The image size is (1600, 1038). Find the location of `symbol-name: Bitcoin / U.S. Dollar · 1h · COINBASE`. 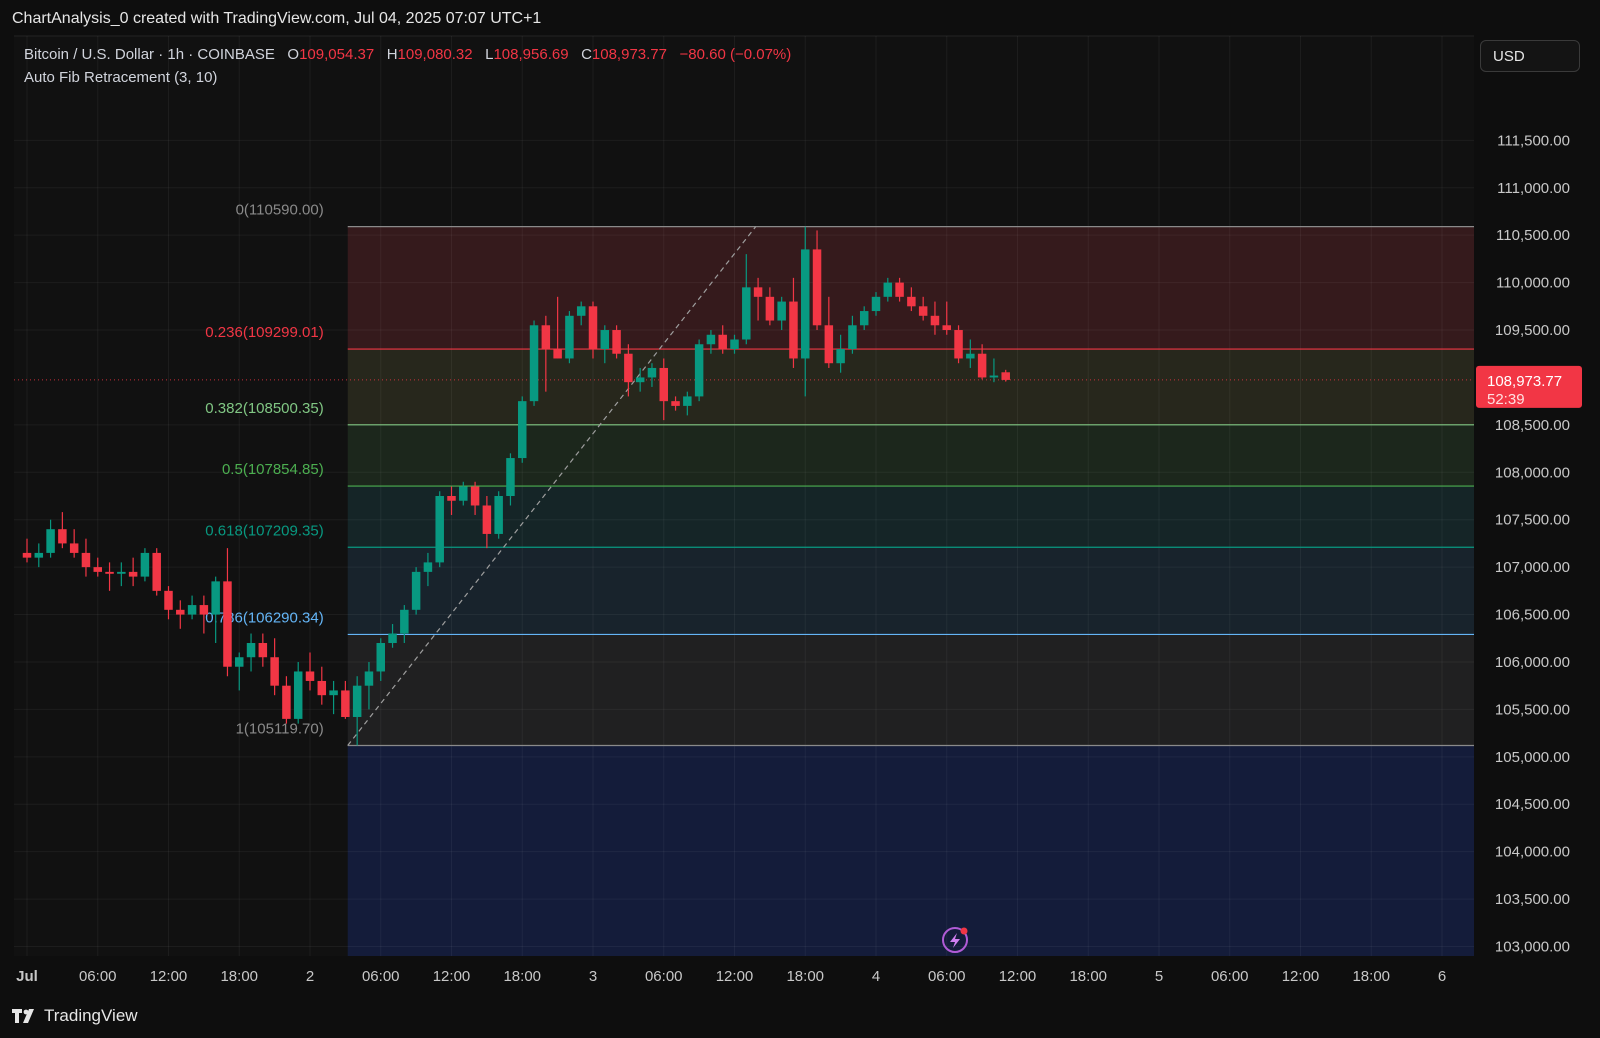

symbol-name: Bitcoin / U.S. Dollar · 1h · COINBASE is located at coordinates (149, 54).